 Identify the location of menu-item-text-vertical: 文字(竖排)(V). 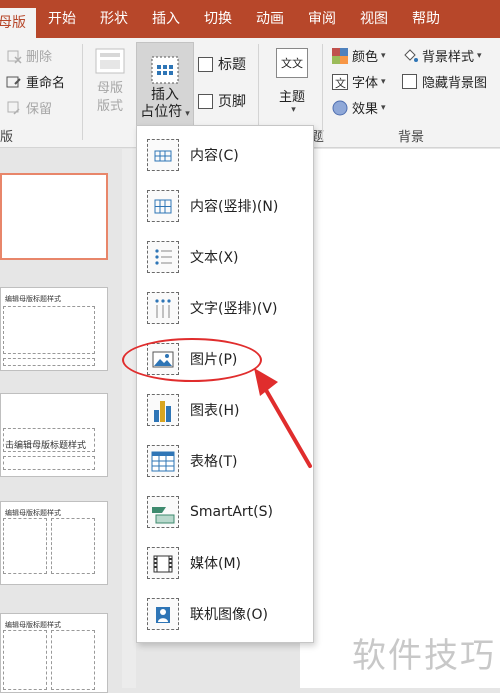
(225, 308).